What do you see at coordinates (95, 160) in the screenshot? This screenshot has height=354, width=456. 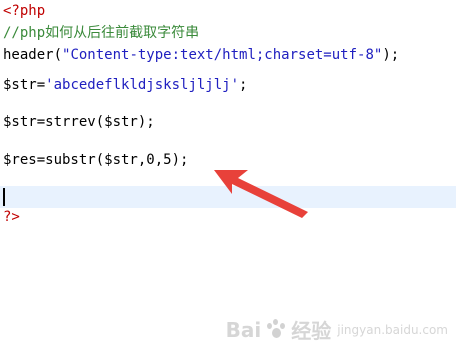 I see `code-line-9: $res=substr($str,0,5);` at bounding box center [95, 160].